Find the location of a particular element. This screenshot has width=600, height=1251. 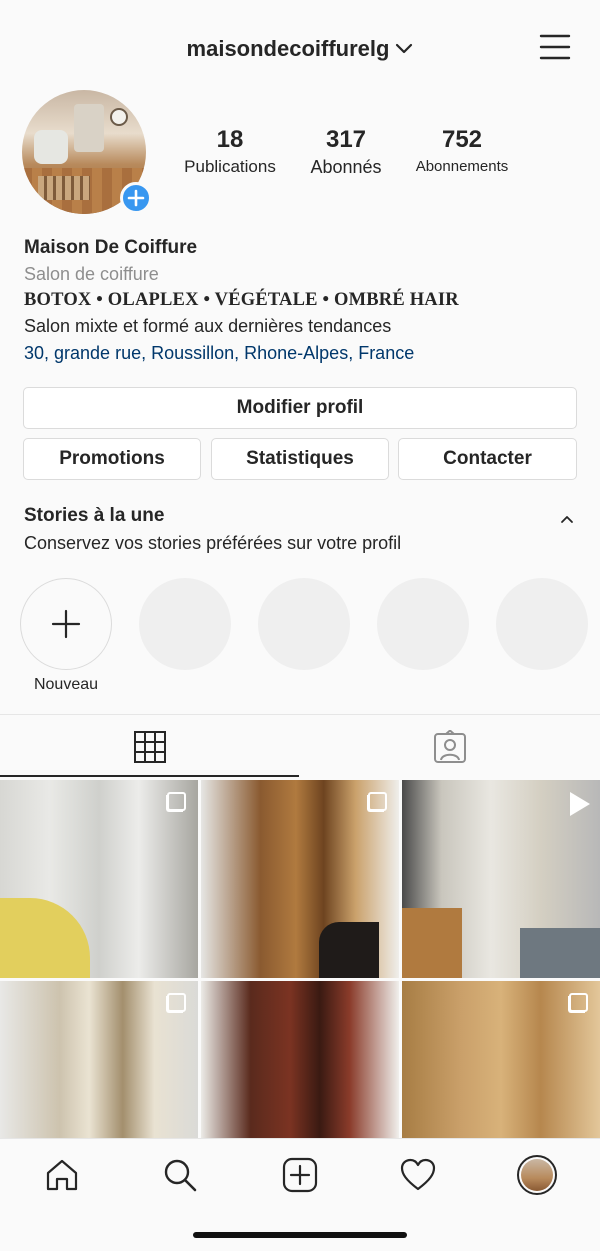

contact-button: Contacter is located at coordinates (487, 459).